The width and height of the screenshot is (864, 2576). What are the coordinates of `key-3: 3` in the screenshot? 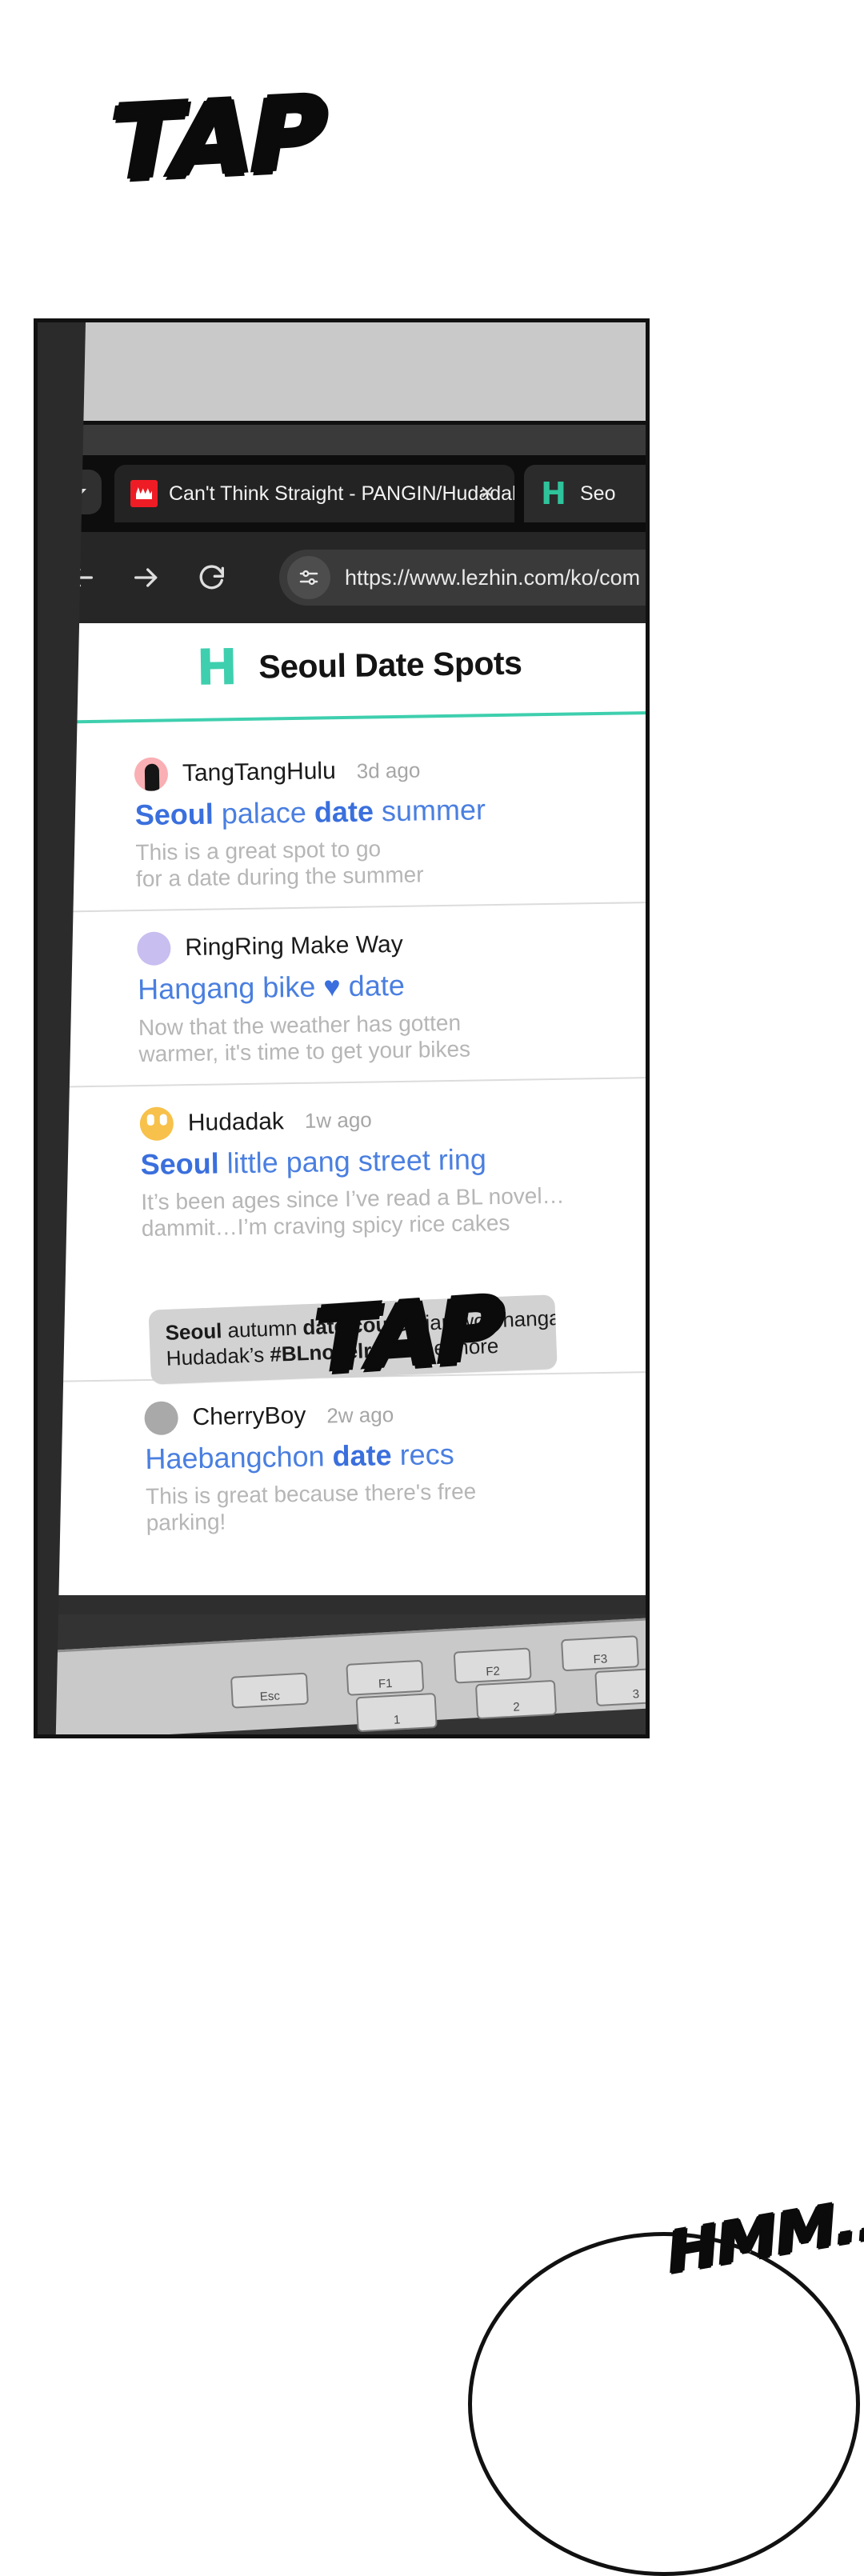 It's located at (620, 1686).